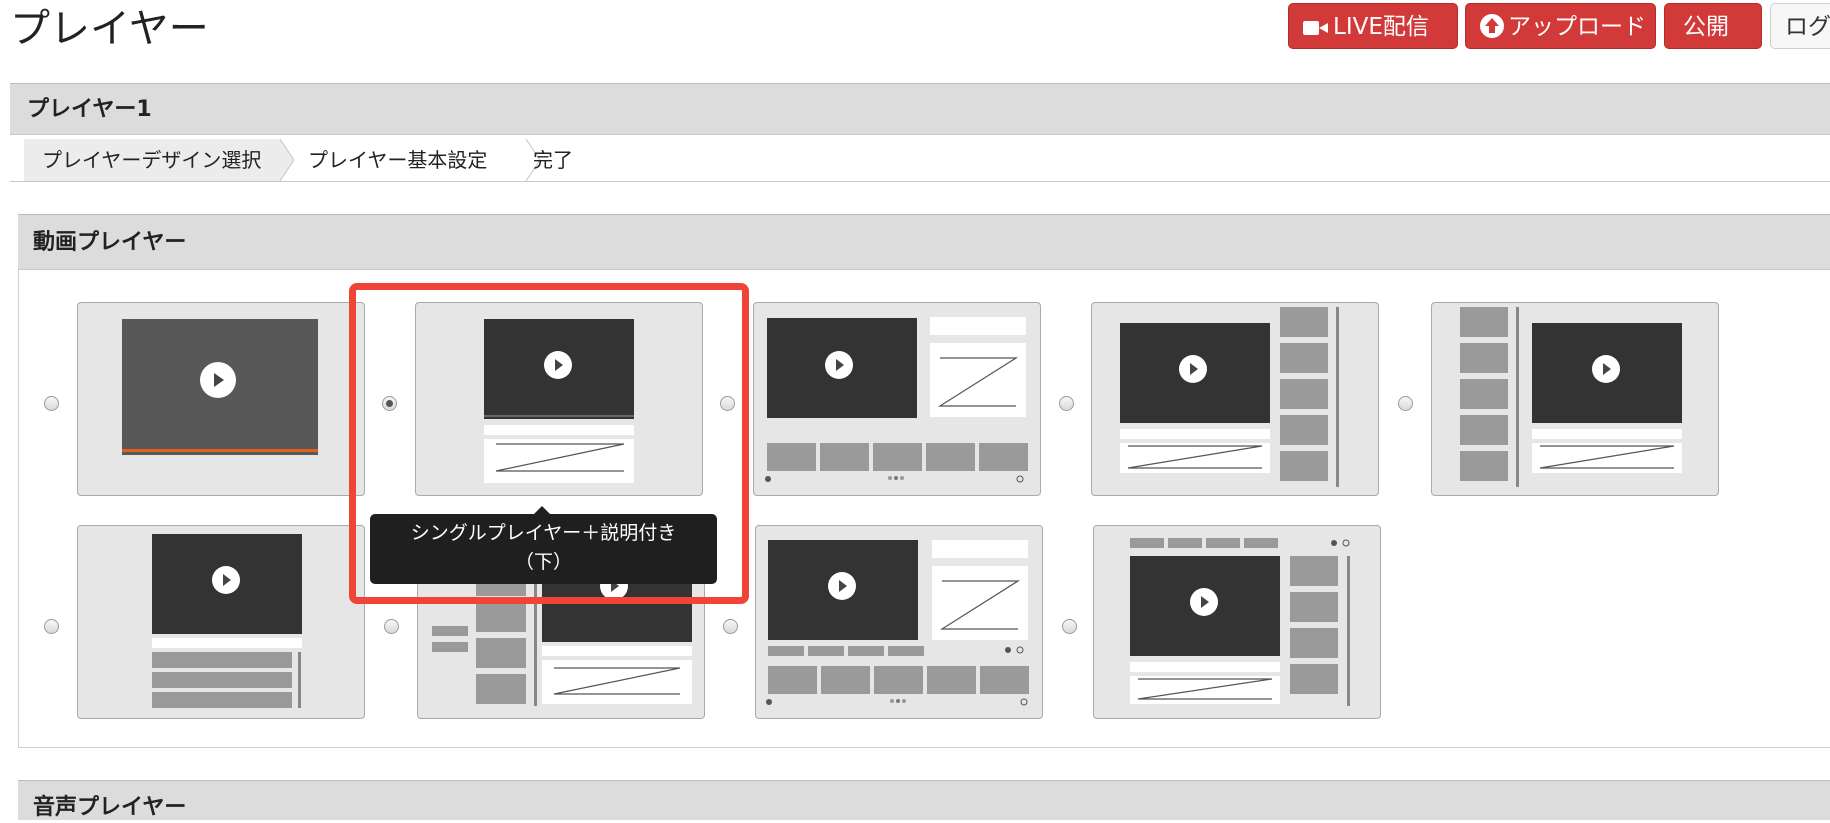  What do you see at coordinates (899, 622) in the screenshot?
I see `layout-thumb-desc-right-strip` at bounding box center [899, 622].